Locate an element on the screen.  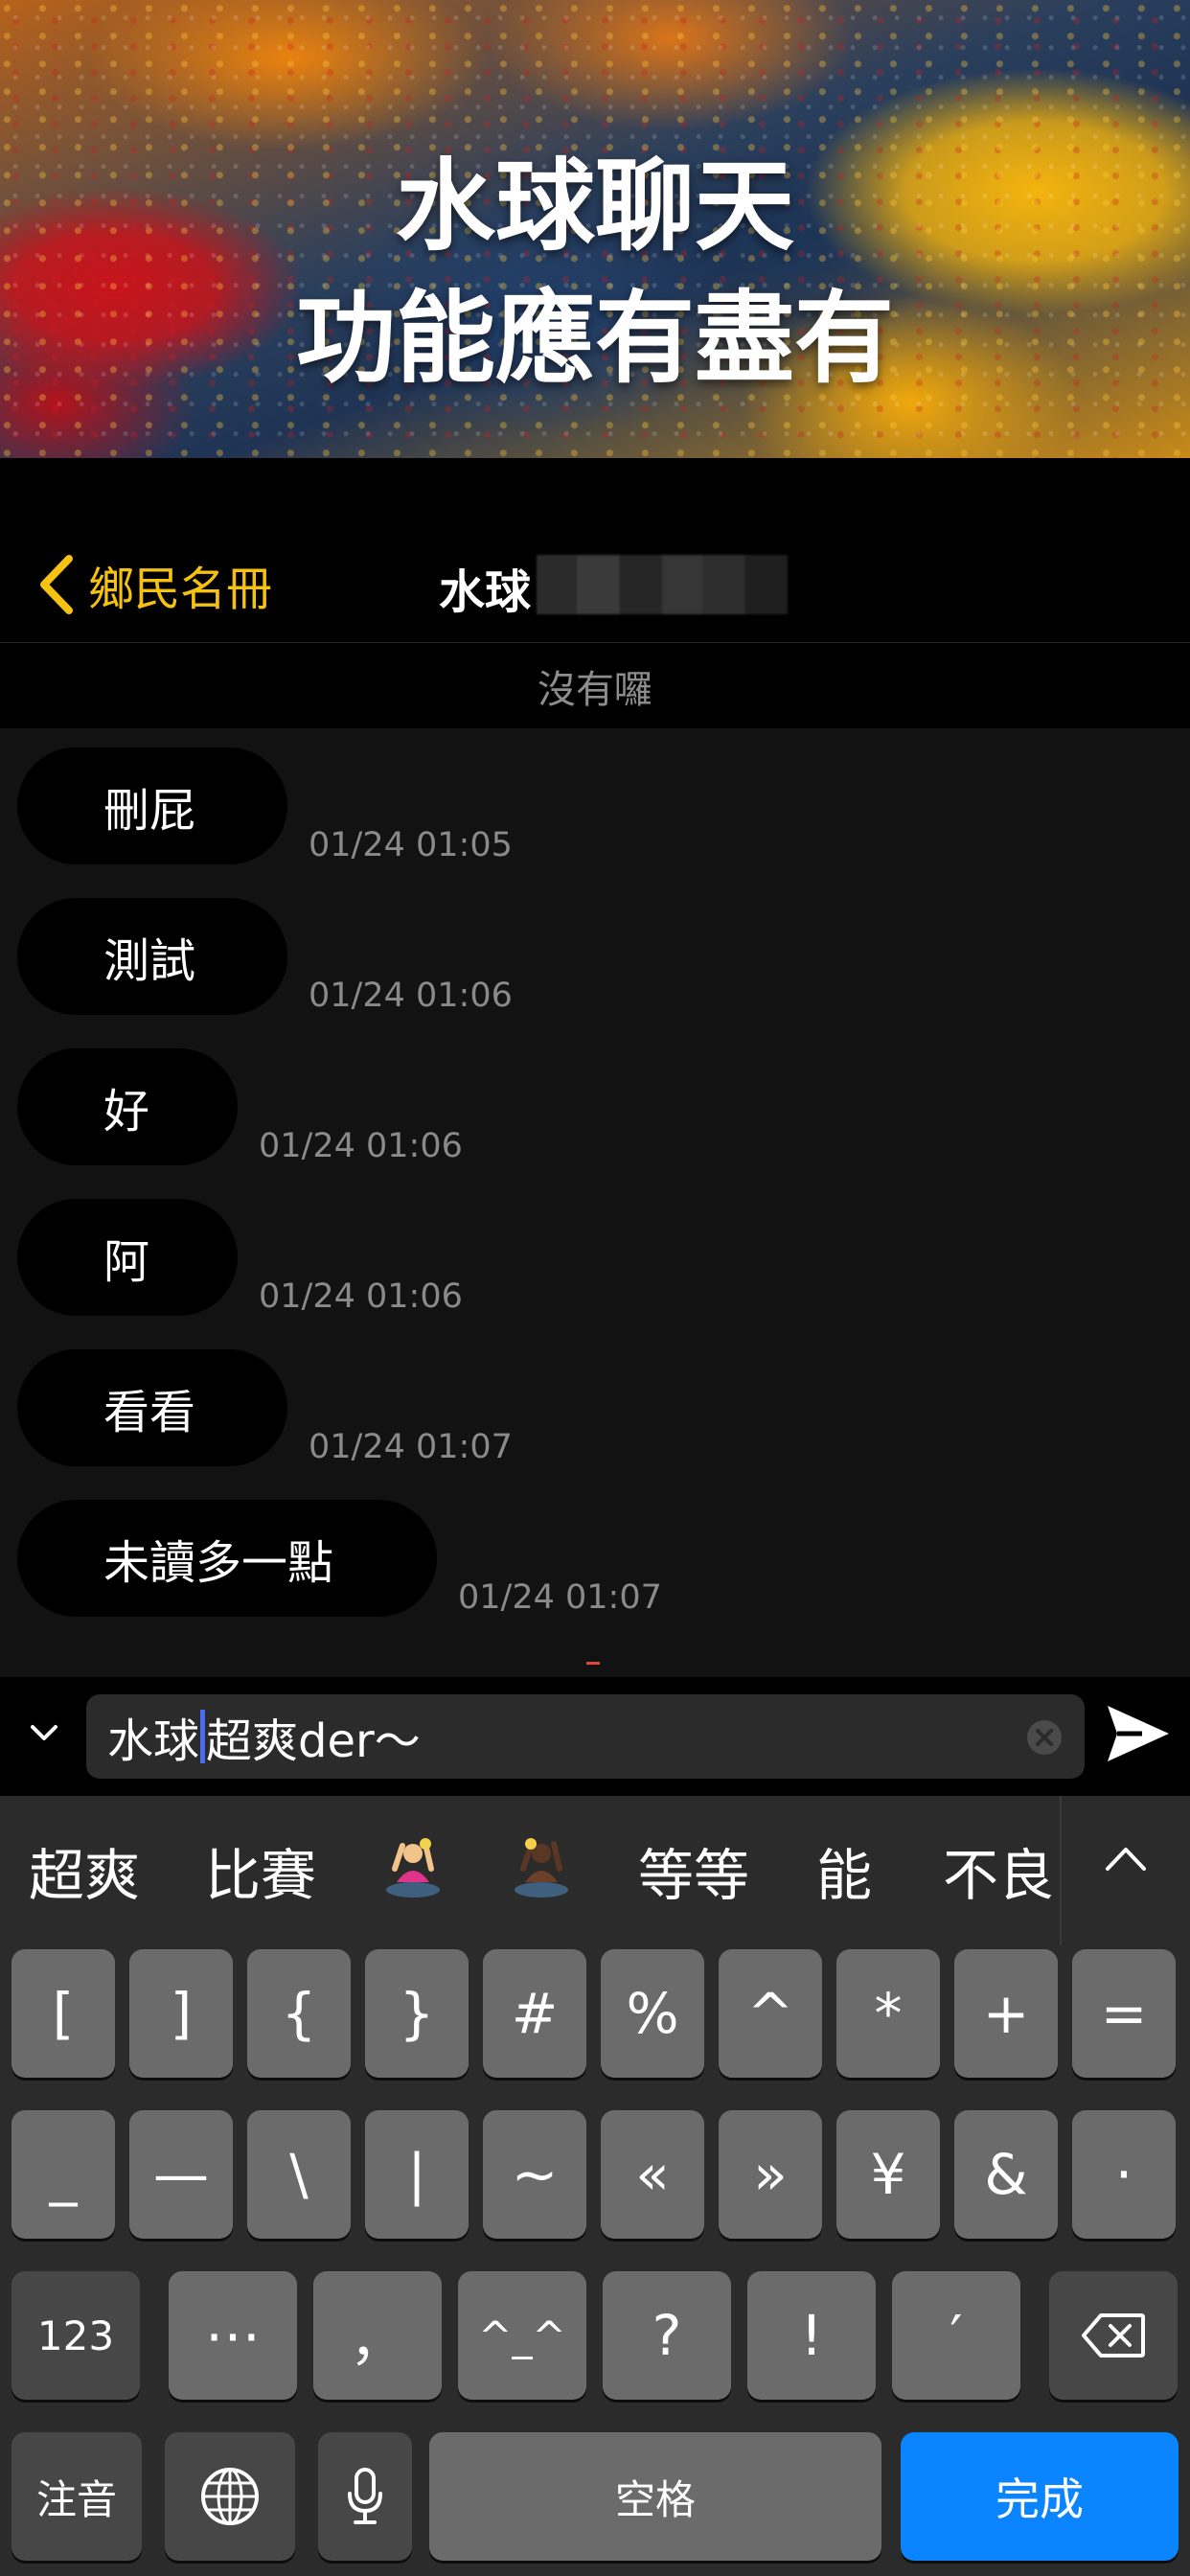
key: [ is located at coordinates (63, 2013).